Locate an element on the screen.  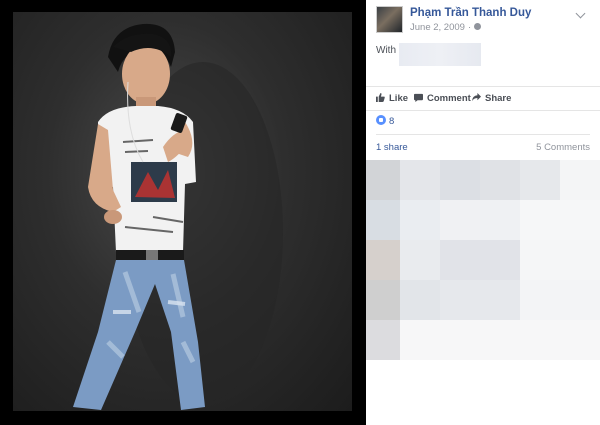
globe-icon is located at coordinates (478, 26).